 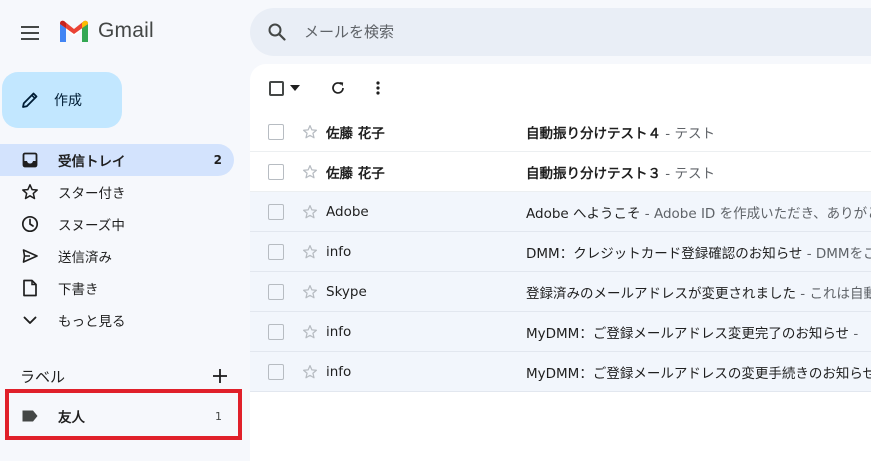 What do you see at coordinates (593, 173) in the screenshot?
I see `mail-subject: 自動振り分けテスト３` at bounding box center [593, 173].